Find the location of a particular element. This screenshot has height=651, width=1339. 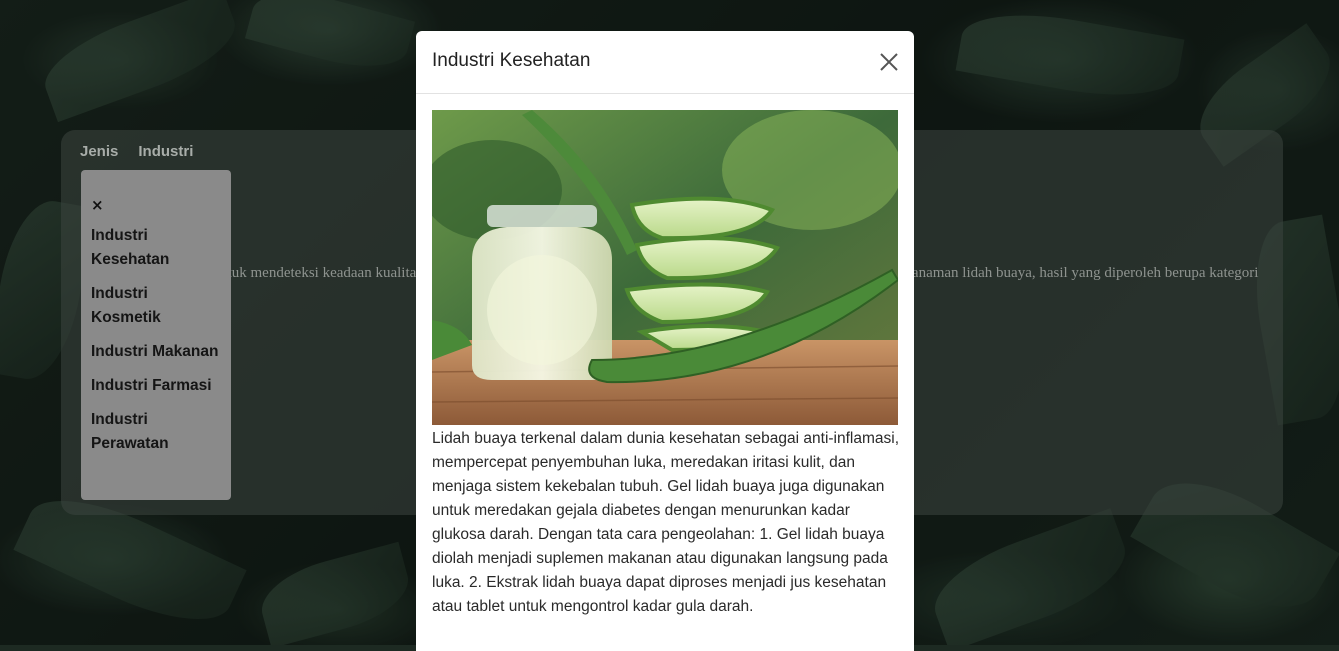

dropdown-item-perawatan: Industri Perawatan is located at coordinates (156, 432).